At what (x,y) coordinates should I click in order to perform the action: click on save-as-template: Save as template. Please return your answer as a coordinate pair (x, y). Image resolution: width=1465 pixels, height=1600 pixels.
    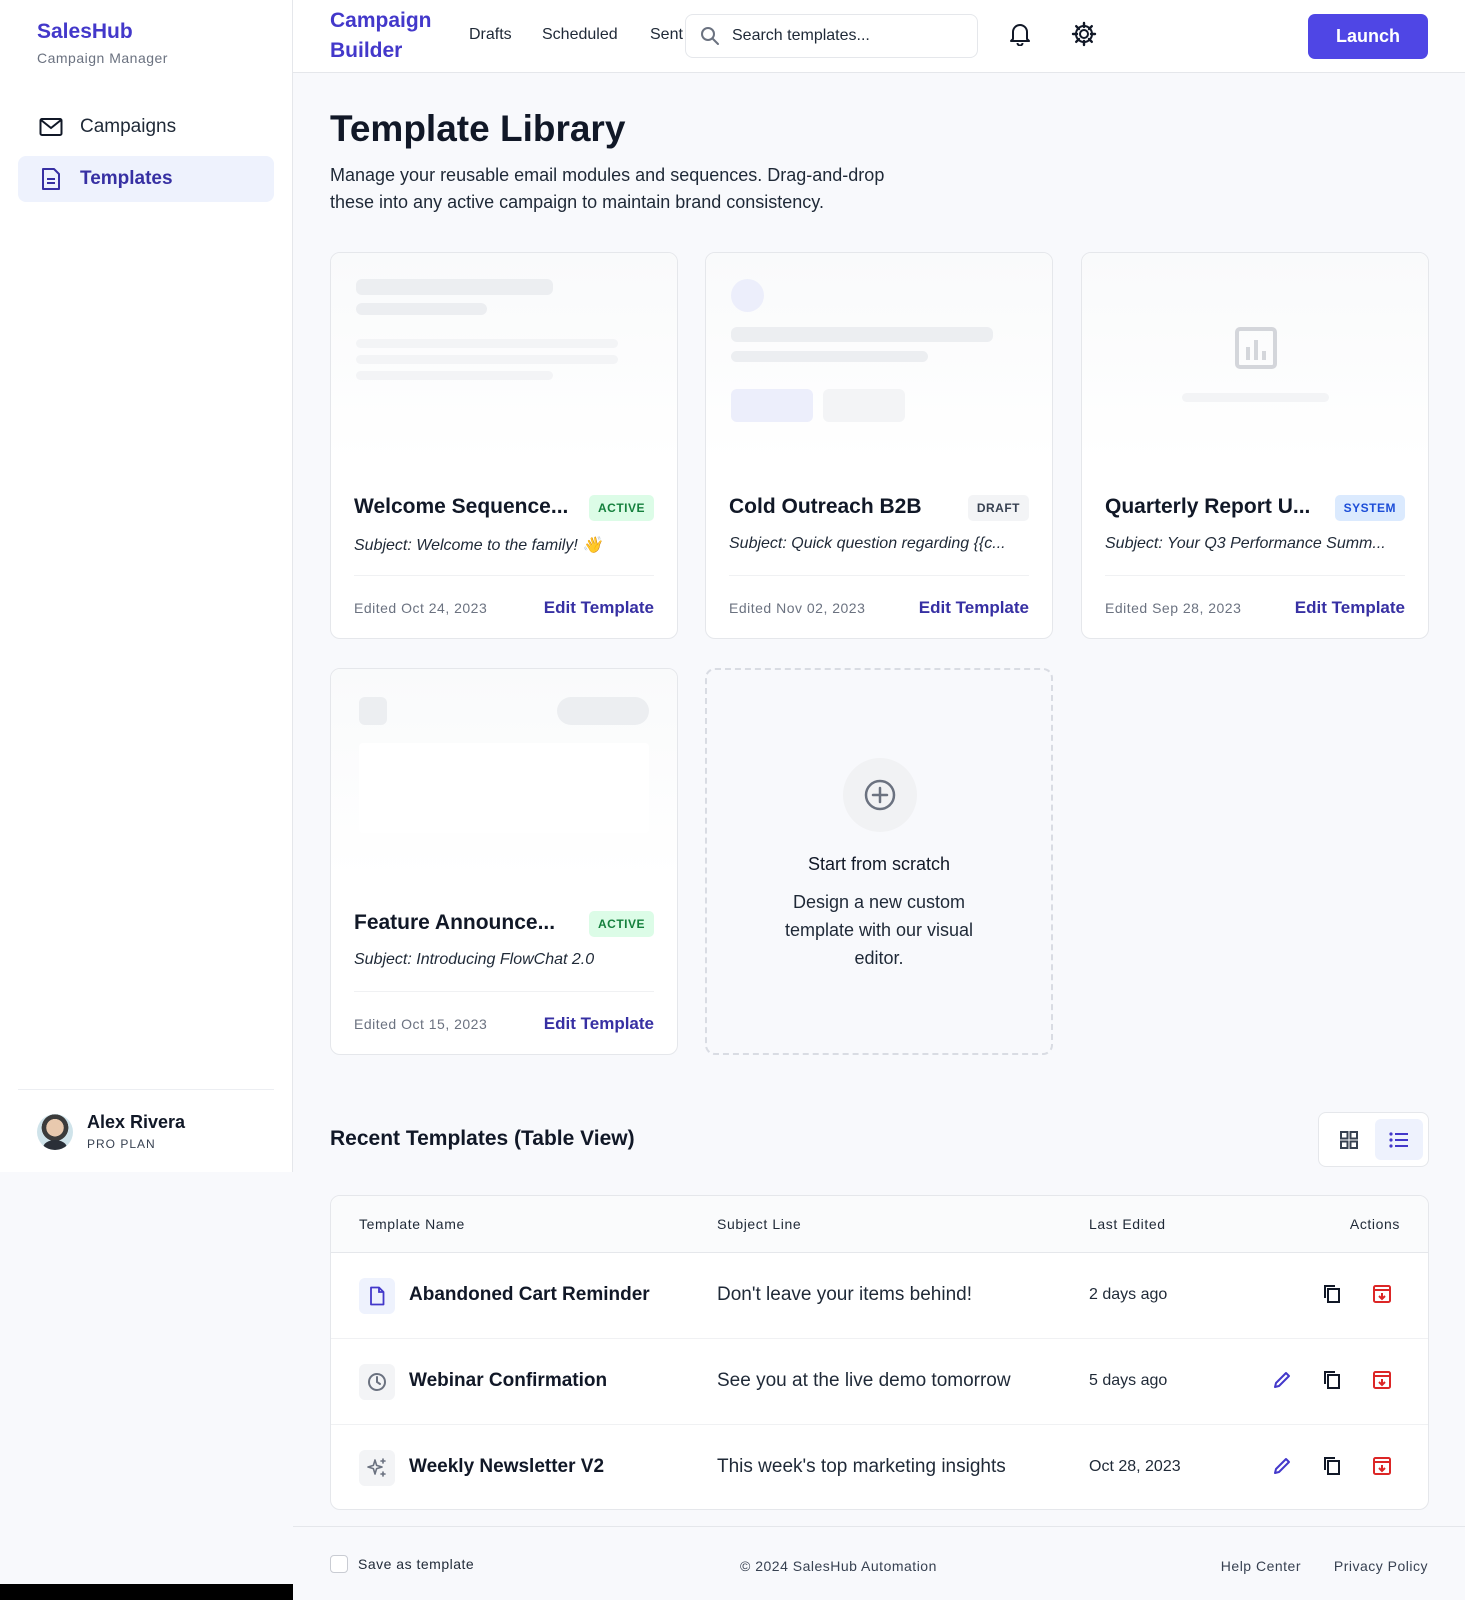
    Looking at the image, I should click on (402, 1564).